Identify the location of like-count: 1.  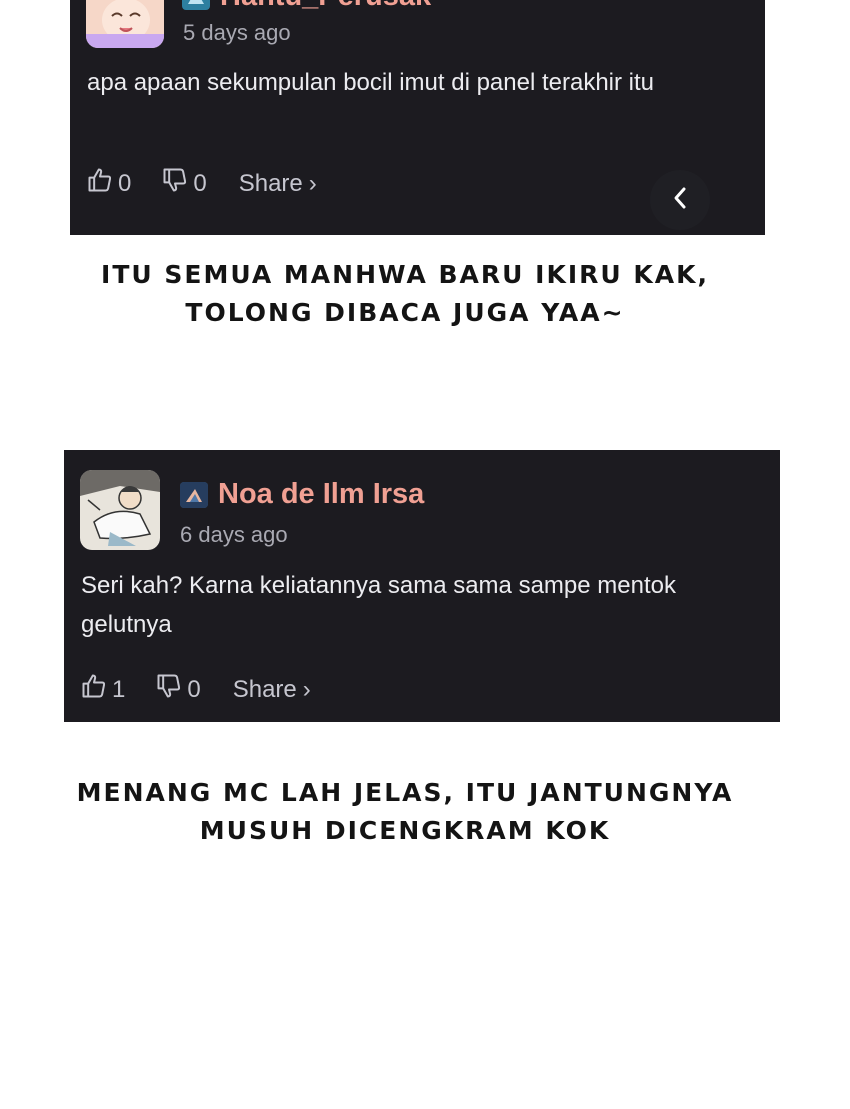
(119, 689).